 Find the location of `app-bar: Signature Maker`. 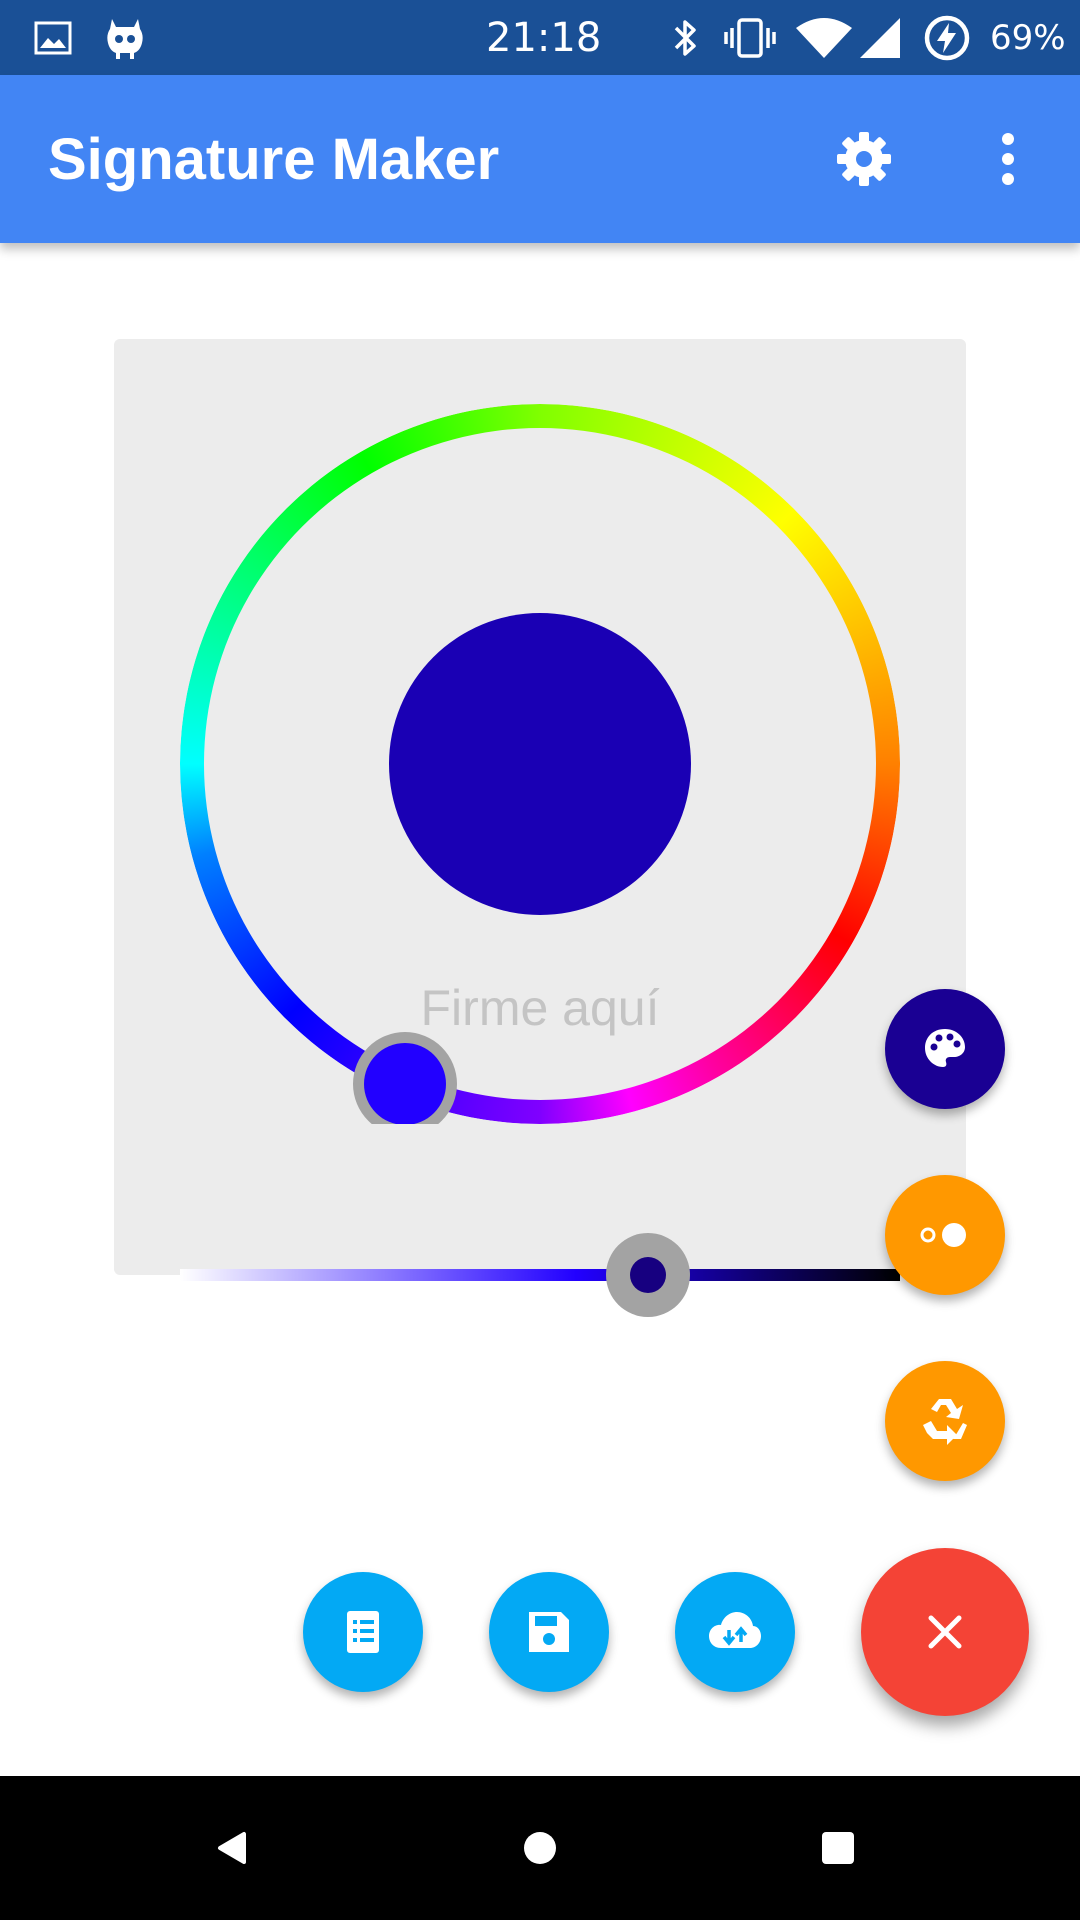

app-bar: Signature Maker is located at coordinates (540, 159).